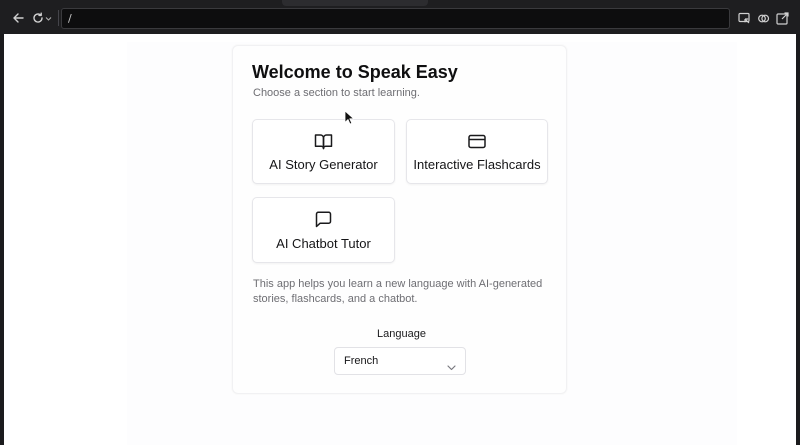  Describe the element at coordinates (477, 164) in the screenshot. I see `tile-label: Interactive Flashcards` at that location.